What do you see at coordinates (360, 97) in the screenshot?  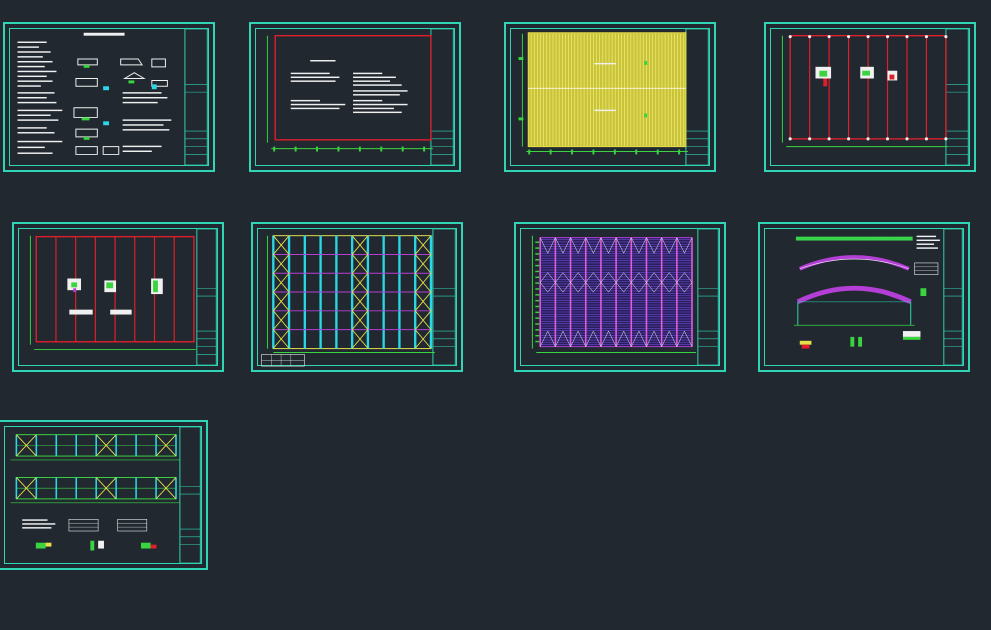 I see `sheet-2-content` at bounding box center [360, 97].